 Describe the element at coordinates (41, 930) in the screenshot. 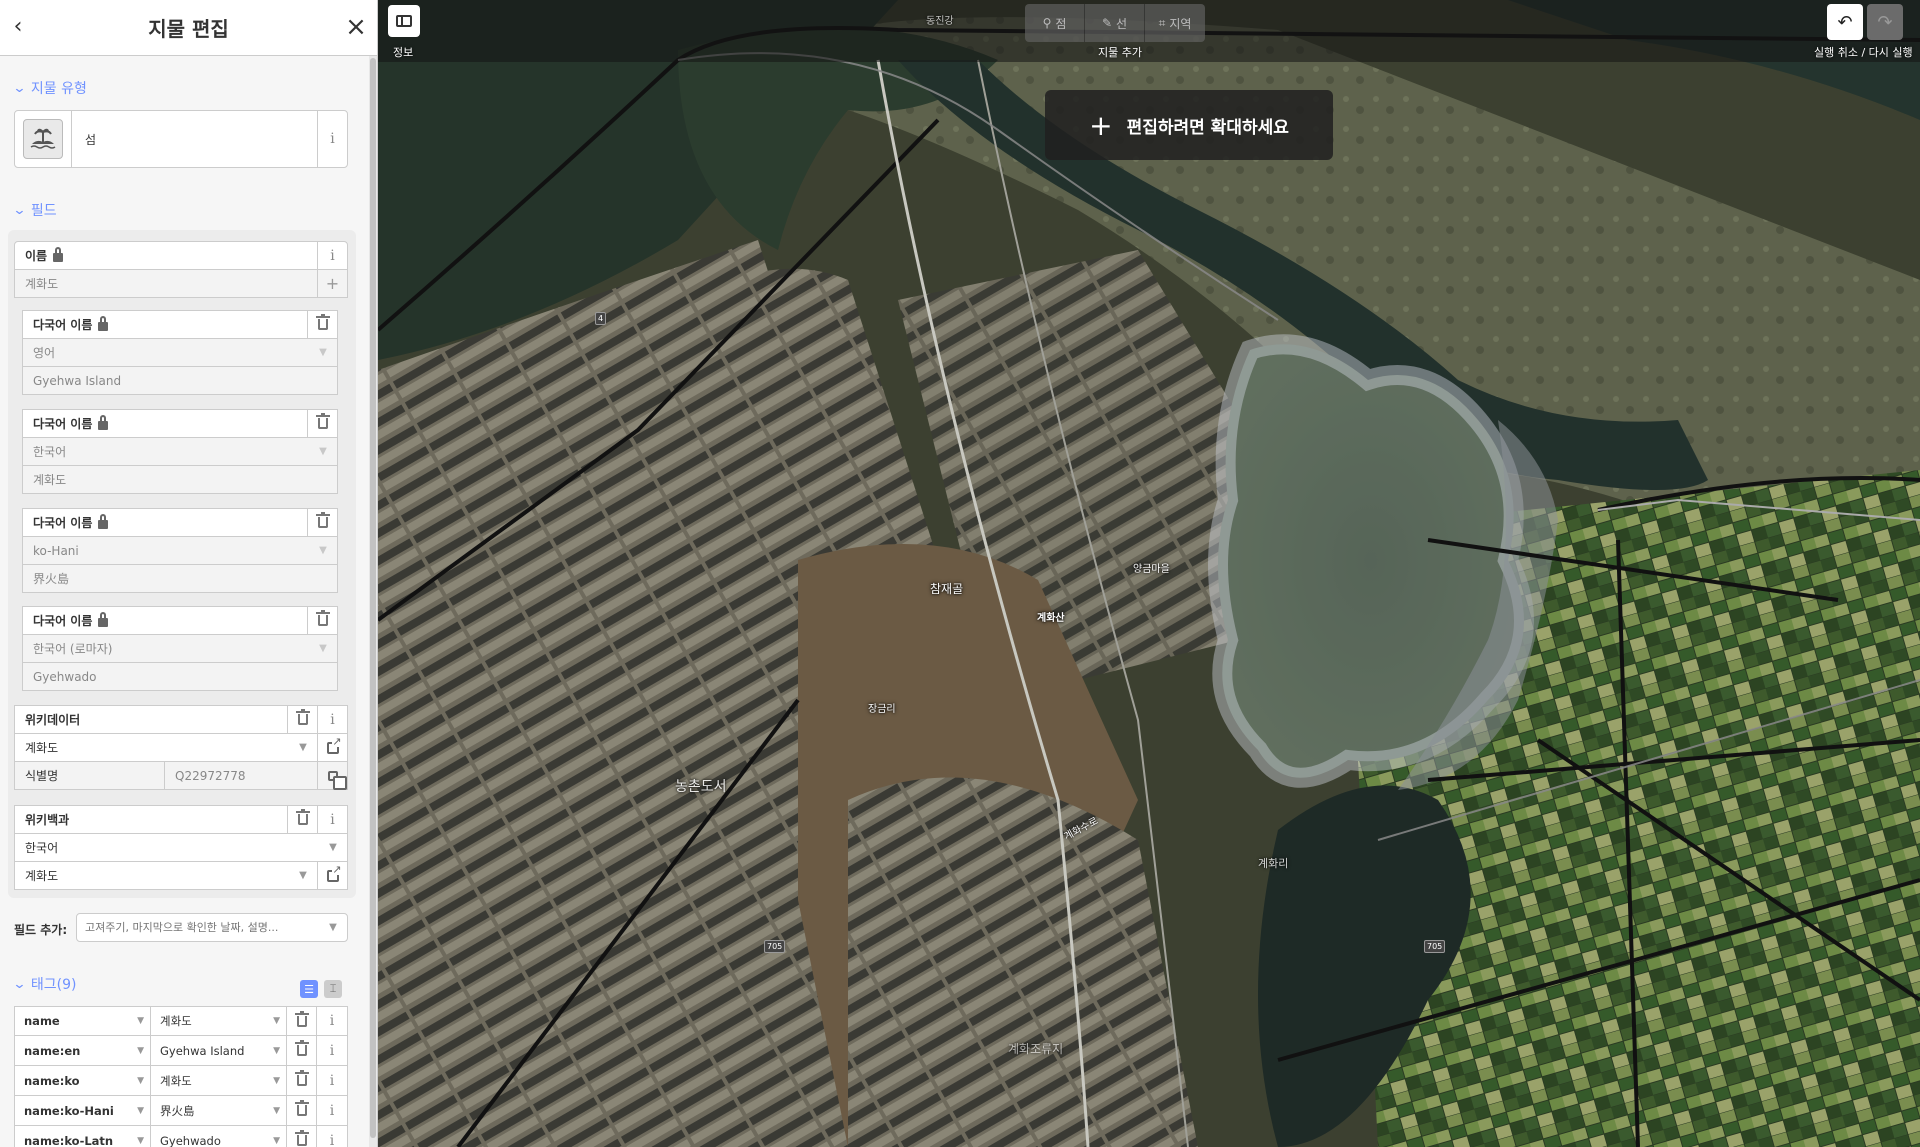

I see `add-field-label: 필드 추가:` at that location.